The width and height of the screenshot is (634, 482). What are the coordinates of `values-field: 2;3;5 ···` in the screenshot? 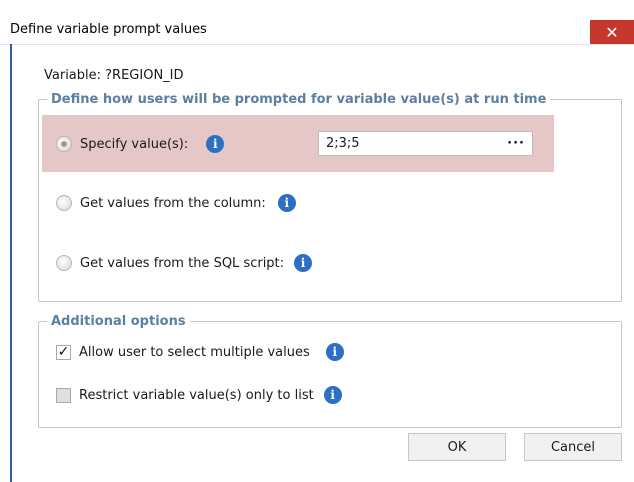 It's located at (425, 143).